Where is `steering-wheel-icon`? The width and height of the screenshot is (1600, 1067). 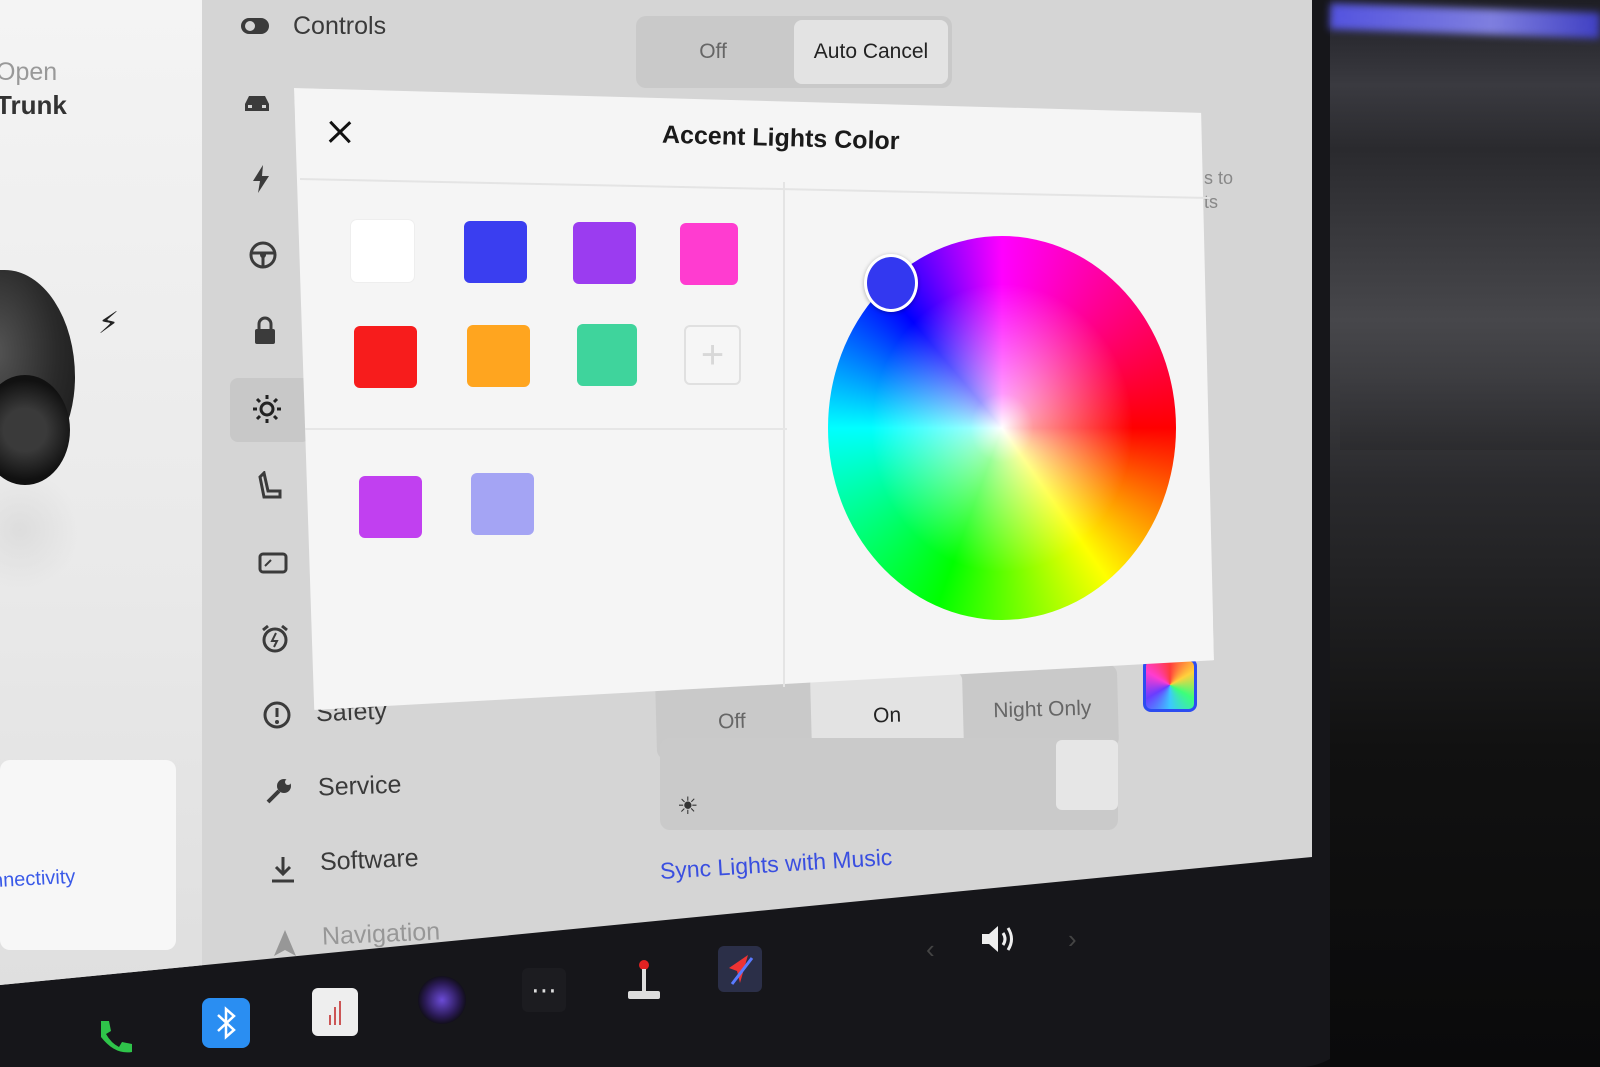
steering-wheel-icon is located at coordinates (263, 255).